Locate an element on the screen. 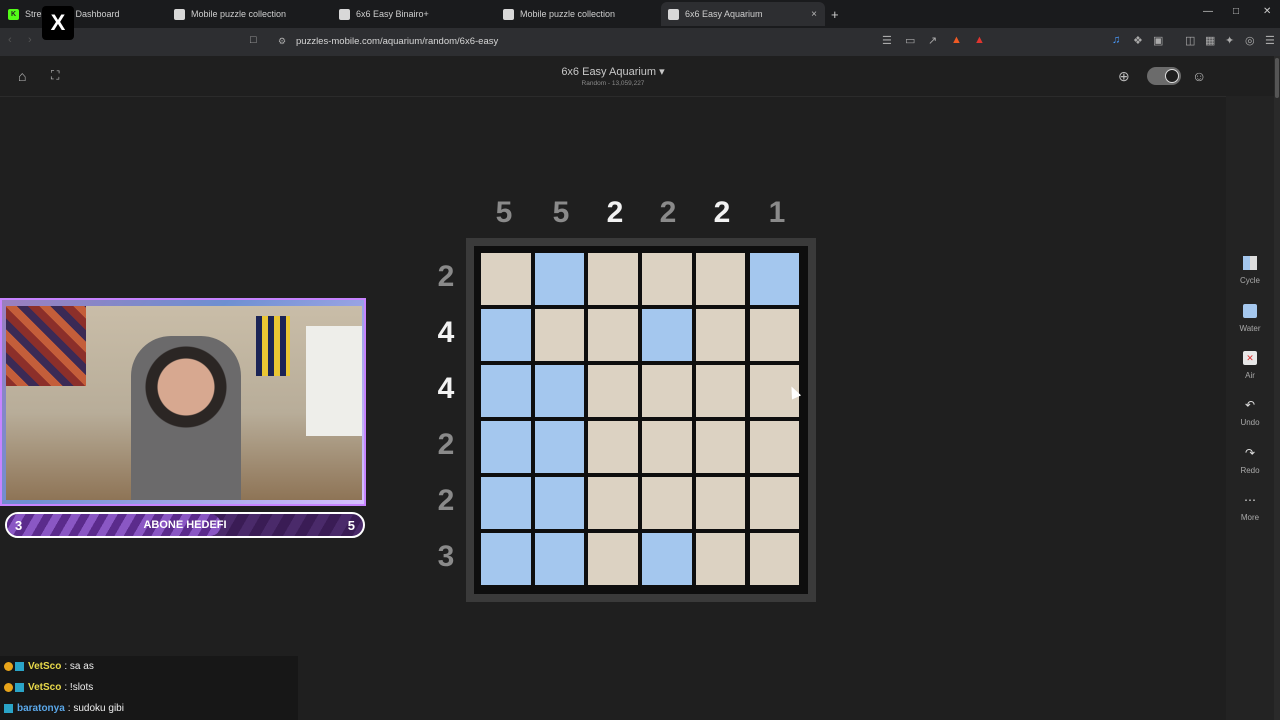 This screenshot has width=1280, height=720. screenshot-icon: ▣ is located at coordinates (1158, 40).